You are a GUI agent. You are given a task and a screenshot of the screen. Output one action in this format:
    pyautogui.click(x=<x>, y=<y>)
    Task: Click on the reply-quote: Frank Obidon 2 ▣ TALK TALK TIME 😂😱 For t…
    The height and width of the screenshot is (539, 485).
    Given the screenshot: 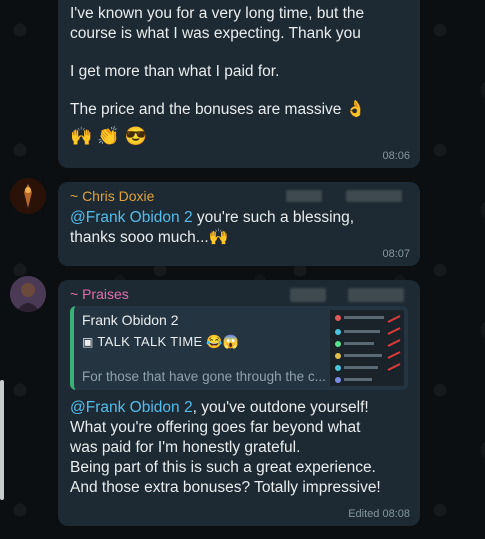 What is the action you would take?
    pyautogui.click(x=239, y=348)
    